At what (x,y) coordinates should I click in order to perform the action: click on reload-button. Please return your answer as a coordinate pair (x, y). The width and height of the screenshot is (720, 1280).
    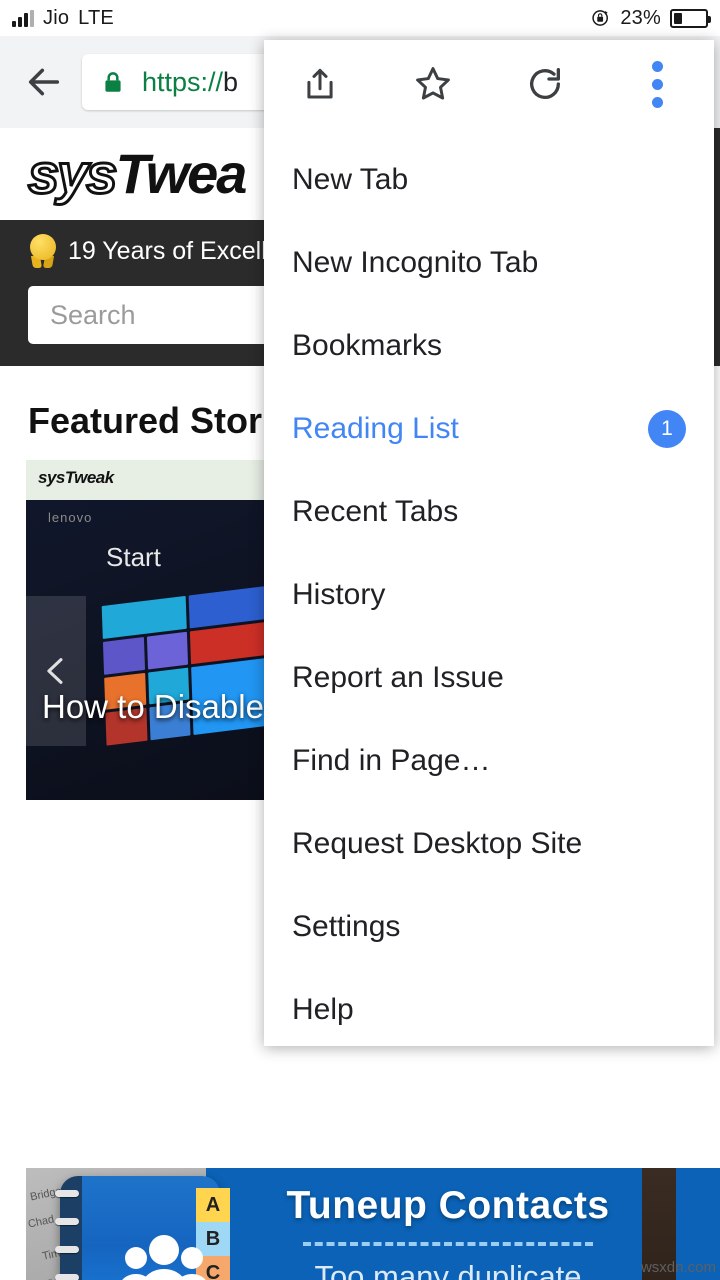
    Looking at the image, I should click on (545, 84).